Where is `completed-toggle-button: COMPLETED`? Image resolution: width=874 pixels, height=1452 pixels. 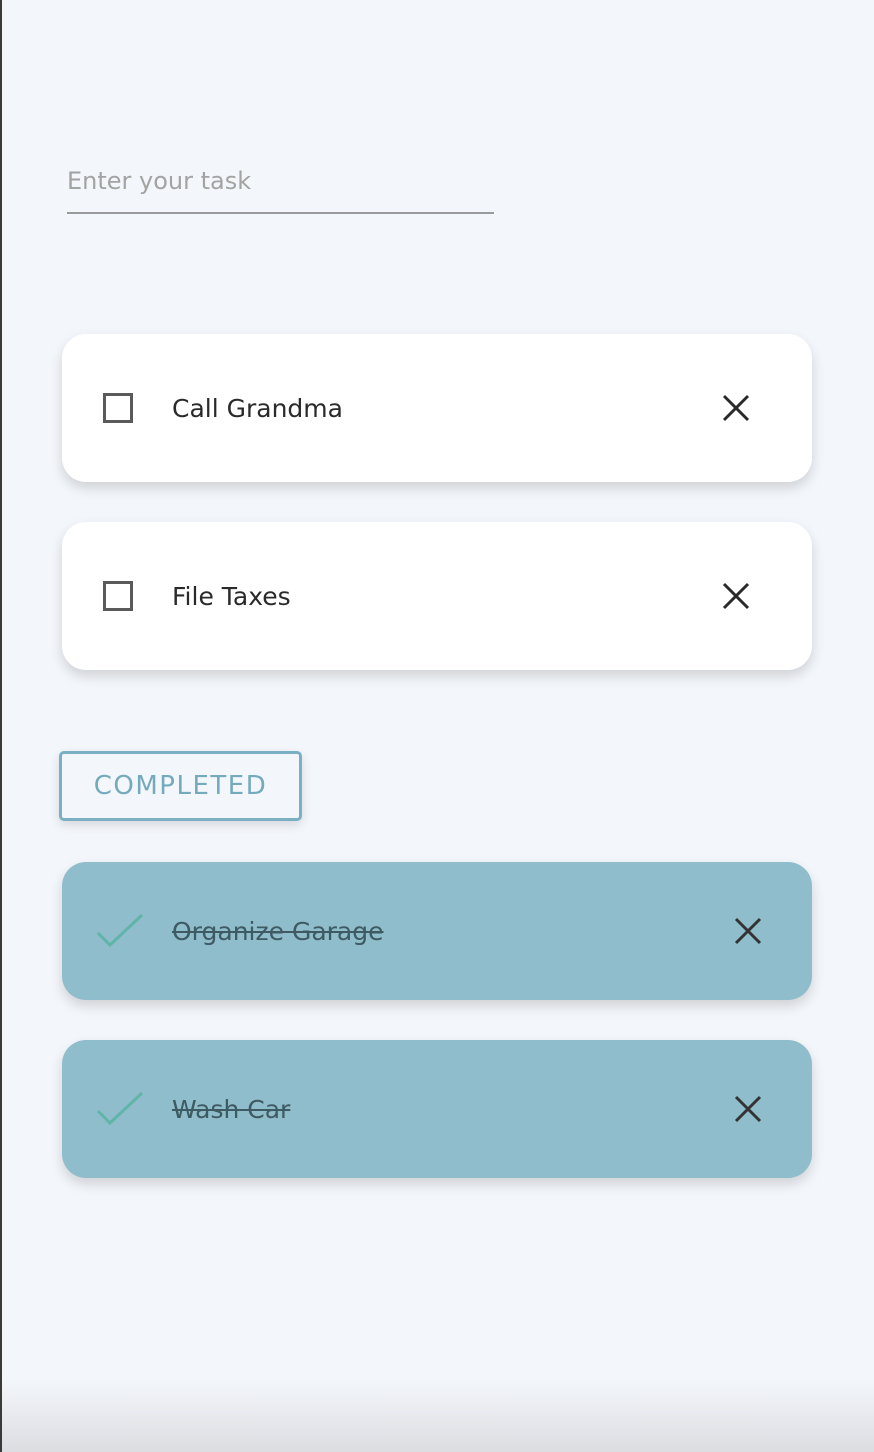
completed-toggle-button: COMPLETED is located at coordinates (180, 786).